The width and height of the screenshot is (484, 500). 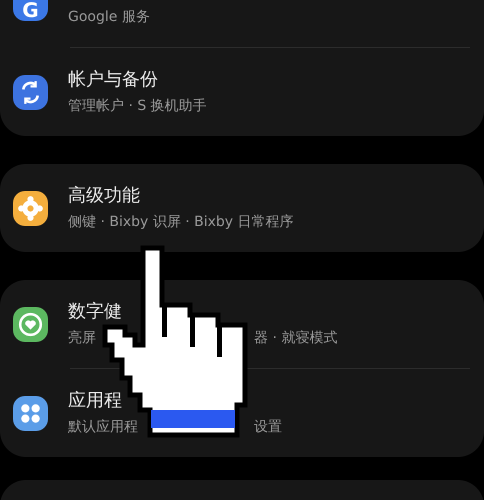 What do you see at coordinates (181, 222) in the screenshot?
I see `setting-subtitle: 侧键 · Bixby 识屏 · Bixby 日常程序` at bounding box center [181, 222].